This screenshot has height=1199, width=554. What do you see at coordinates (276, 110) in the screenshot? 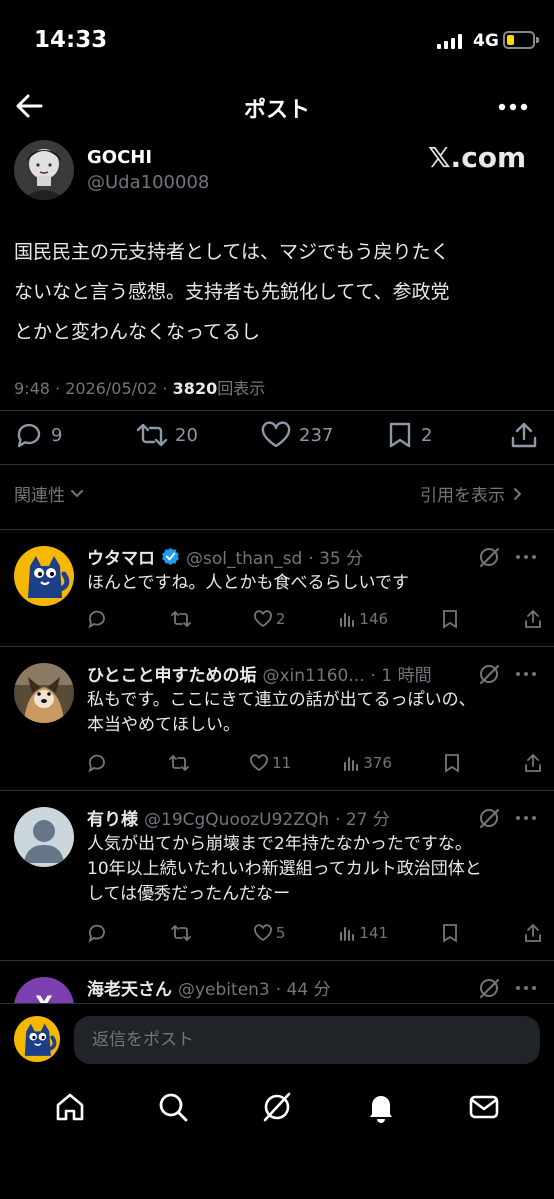
I see `page-title: ポスト` at bounding box center [276, 110].